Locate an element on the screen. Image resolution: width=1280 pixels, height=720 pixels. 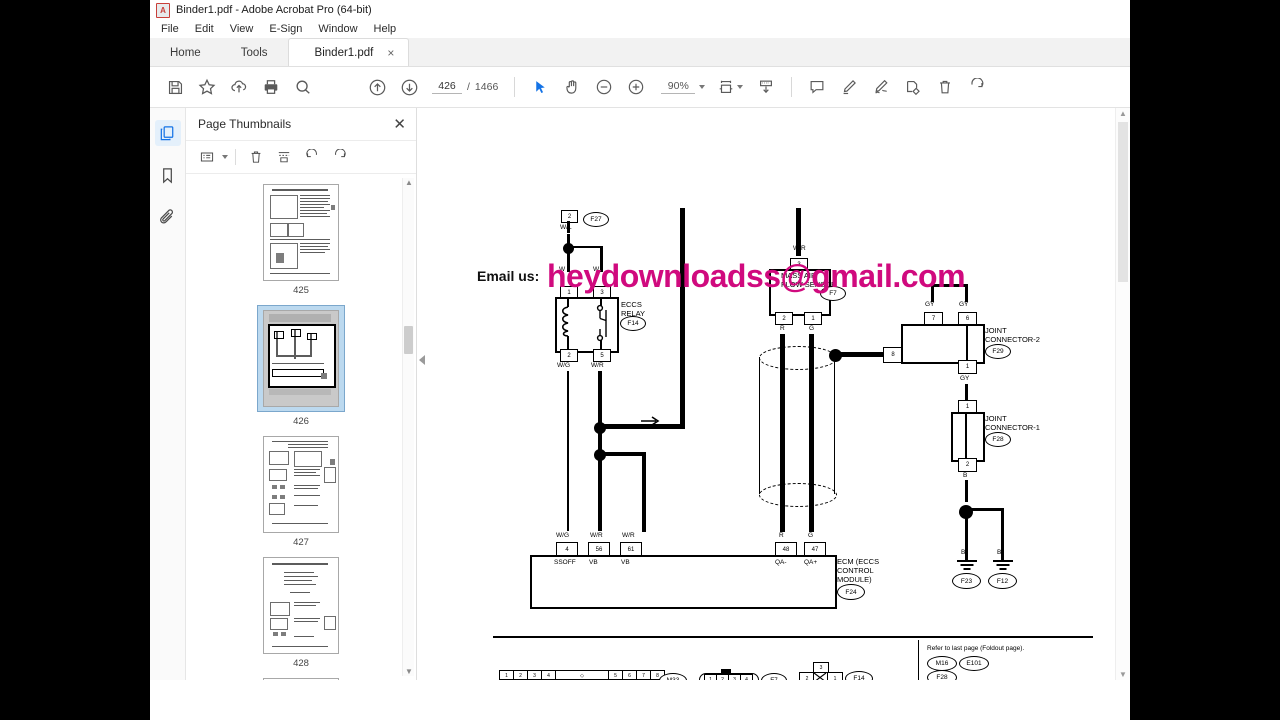
close-icon: ✕ is located at coordinates (399, 124).